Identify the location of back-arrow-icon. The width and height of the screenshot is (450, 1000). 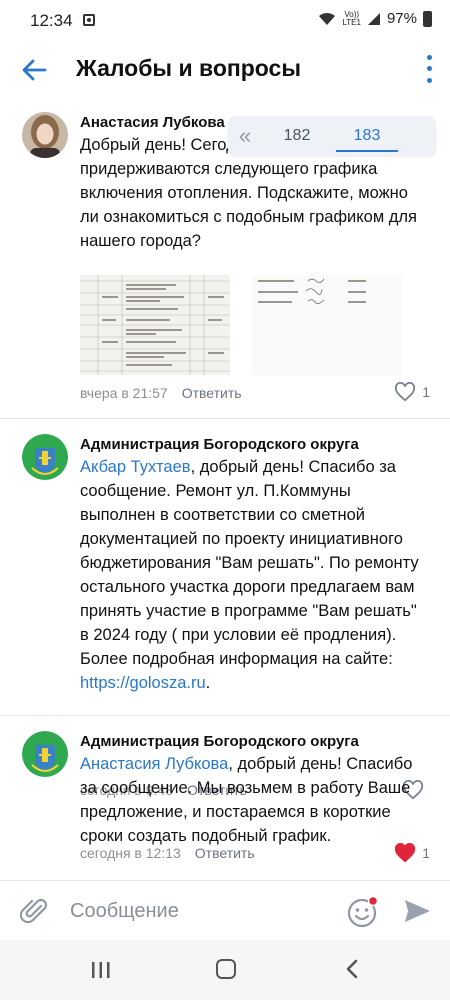
(34, 70).